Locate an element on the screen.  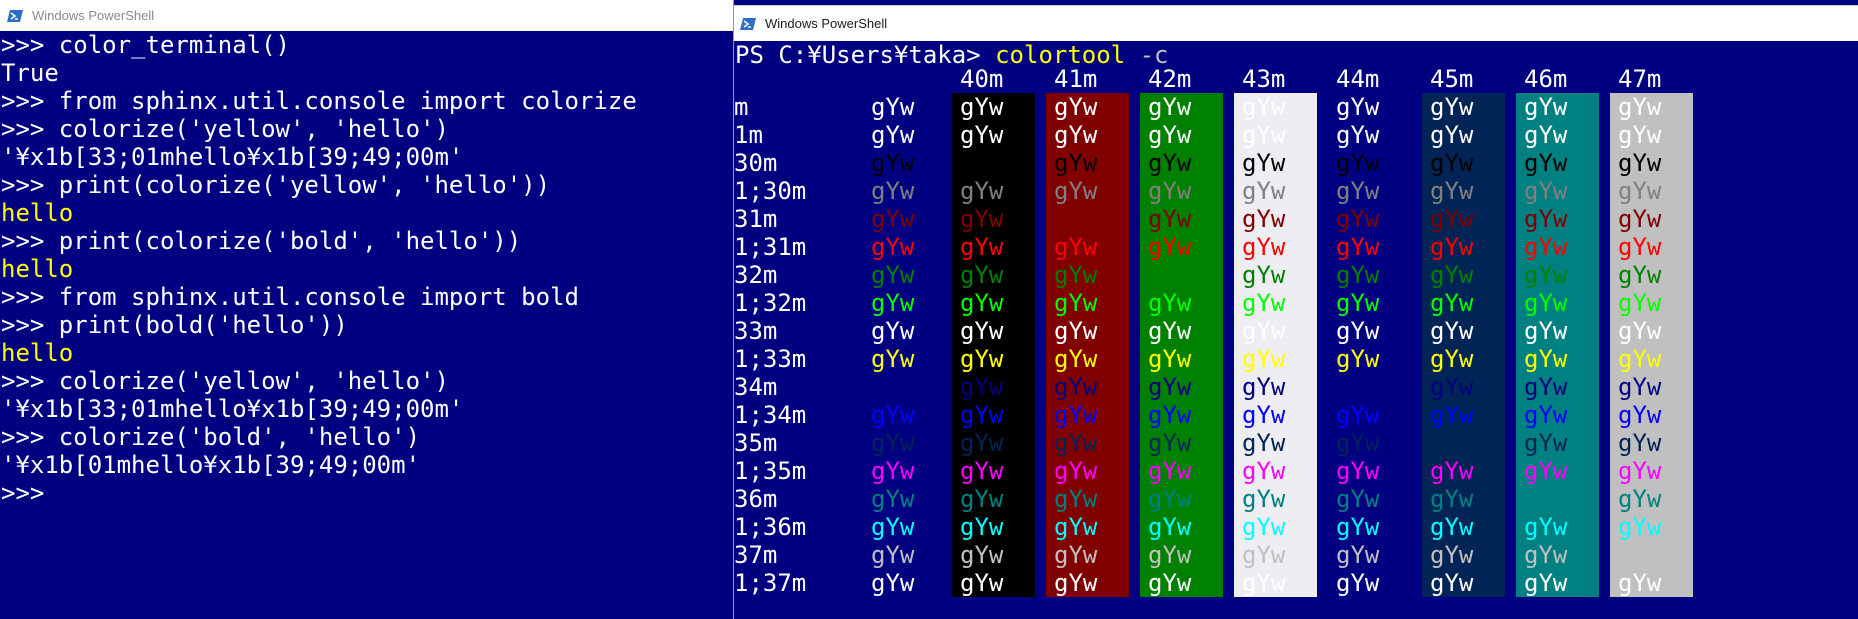
column-header: 40m is located at coordinates (982, 79).